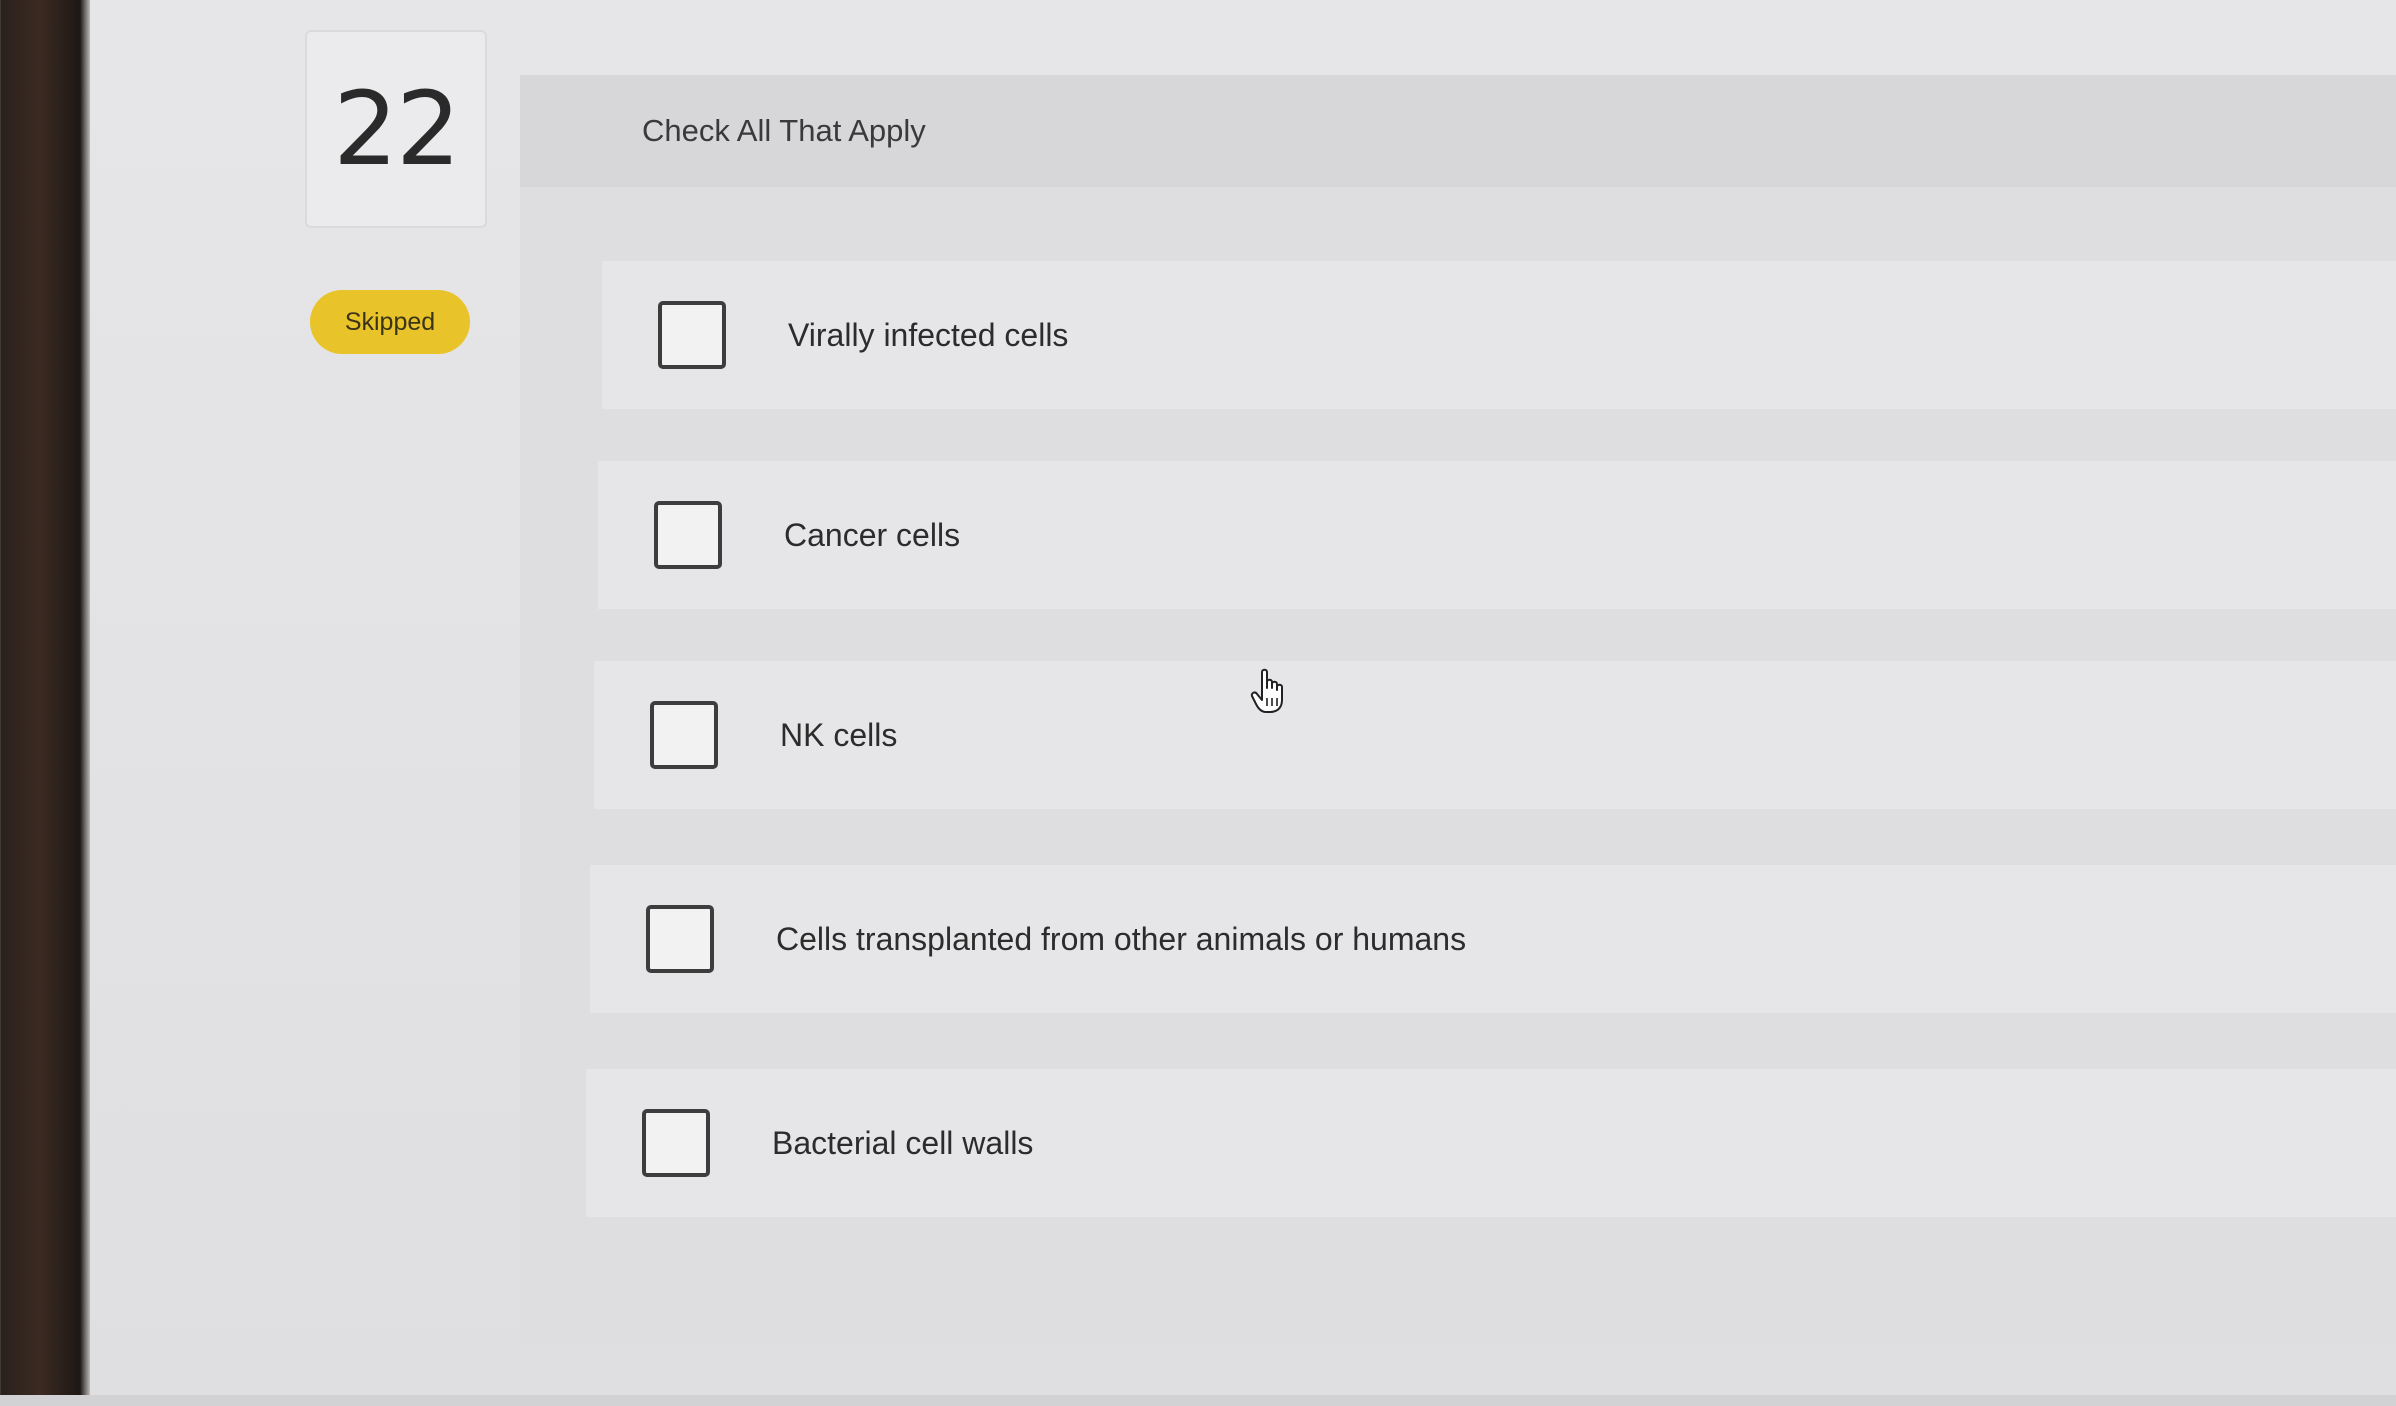 The image size is (2396, 1406). Describe the element at coordinates (1458, 131) in the screenshot. I see `question-header: Check All That Apply` at that location.